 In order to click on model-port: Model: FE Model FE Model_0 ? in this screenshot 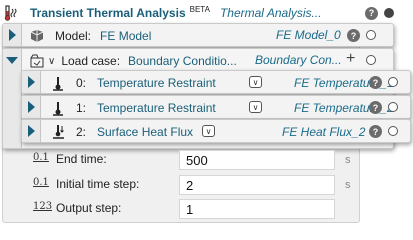, I will do `click(198, 35)`.